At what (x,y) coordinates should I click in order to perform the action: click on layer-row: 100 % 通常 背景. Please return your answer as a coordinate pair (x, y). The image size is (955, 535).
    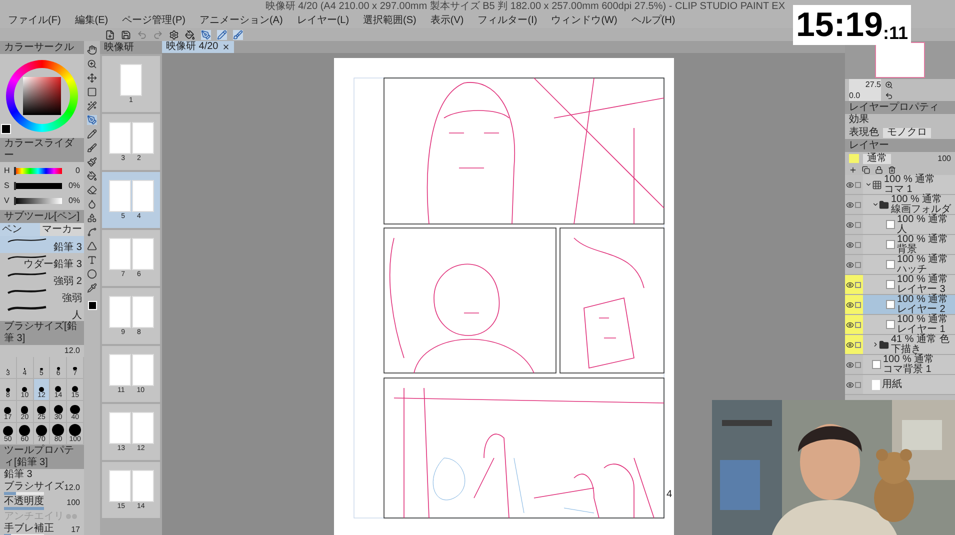
    Looking at the image, I should click on (900, 245).